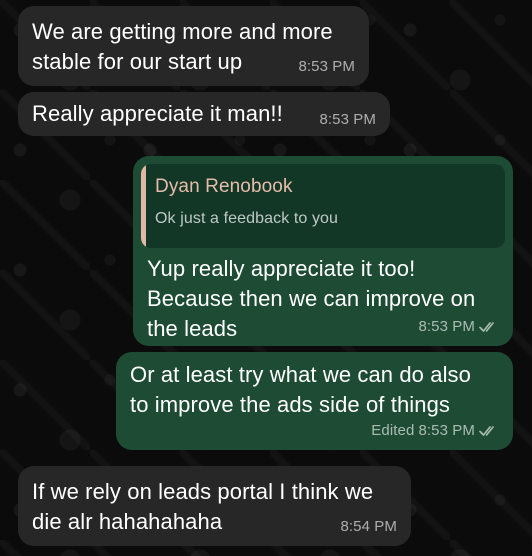 This screenshot has height=556, width=532. I want to click on message-meta: 8:54 PM, so click(368, 527).